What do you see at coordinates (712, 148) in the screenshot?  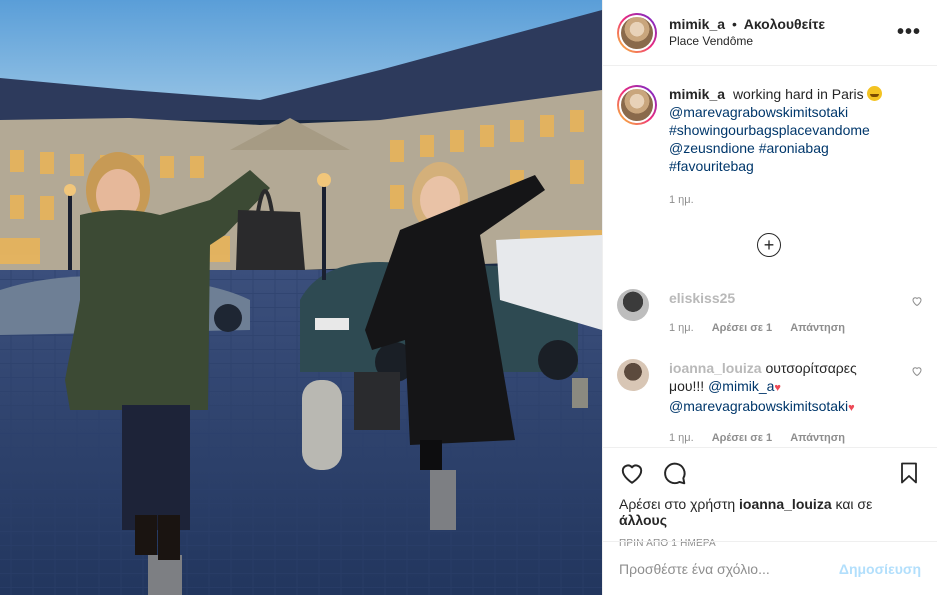 I see `caption-mention-2: @zeusndione` at bounding box center [712, 148].